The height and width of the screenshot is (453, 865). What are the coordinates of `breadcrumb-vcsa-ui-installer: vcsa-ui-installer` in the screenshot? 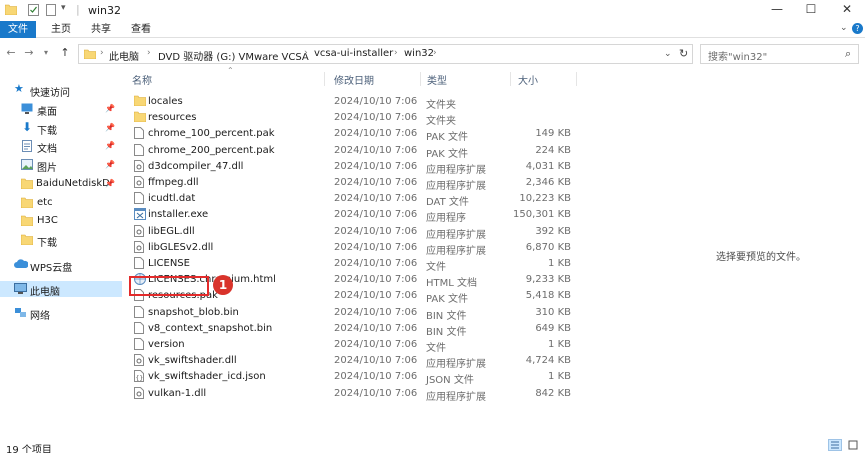 It's located at (353, 53).